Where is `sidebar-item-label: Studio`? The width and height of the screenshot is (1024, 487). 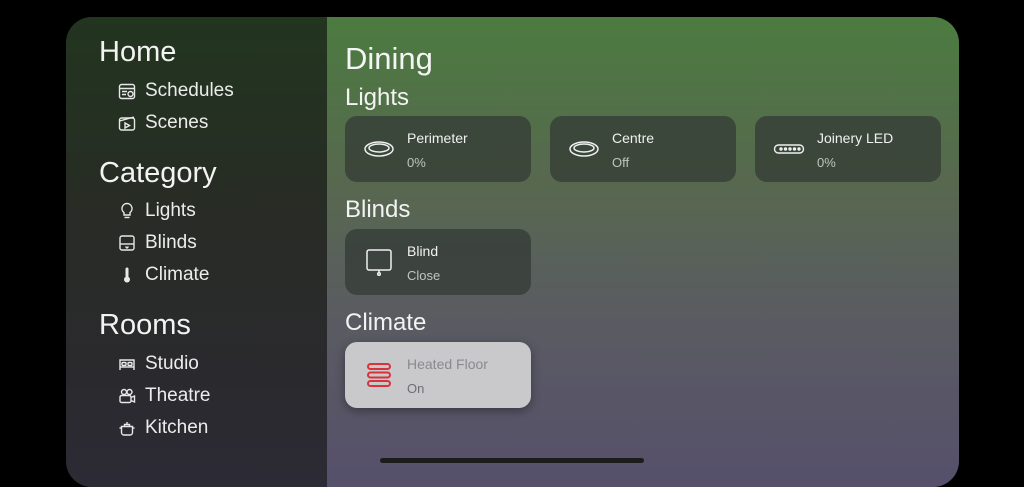 sidebar-item-label: Studio is located at coordinates (172, 363).